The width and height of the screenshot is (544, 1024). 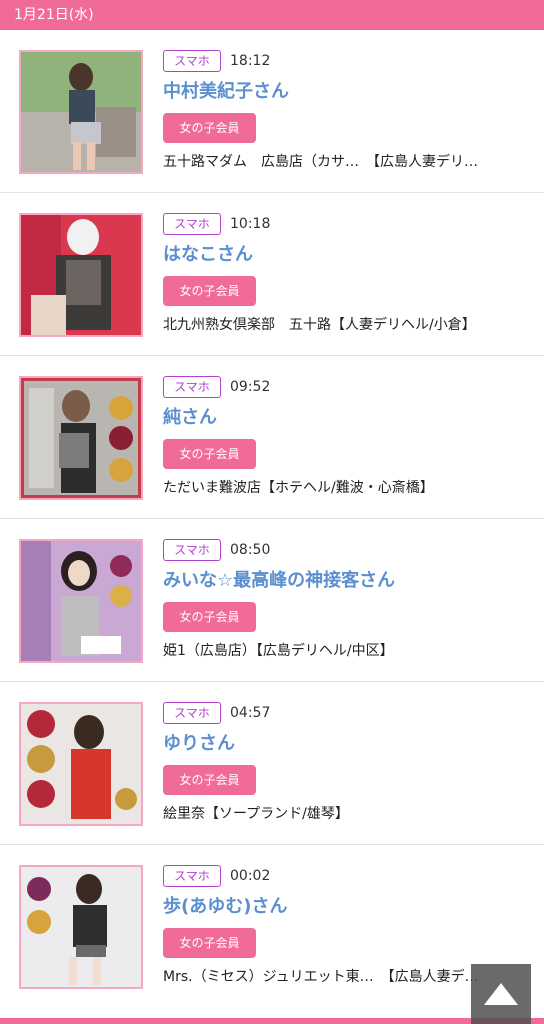 What do you see at coordinates (250, 61) in the screenshot?
I see `post-time: 18:12` at bounding box center [250, 61].